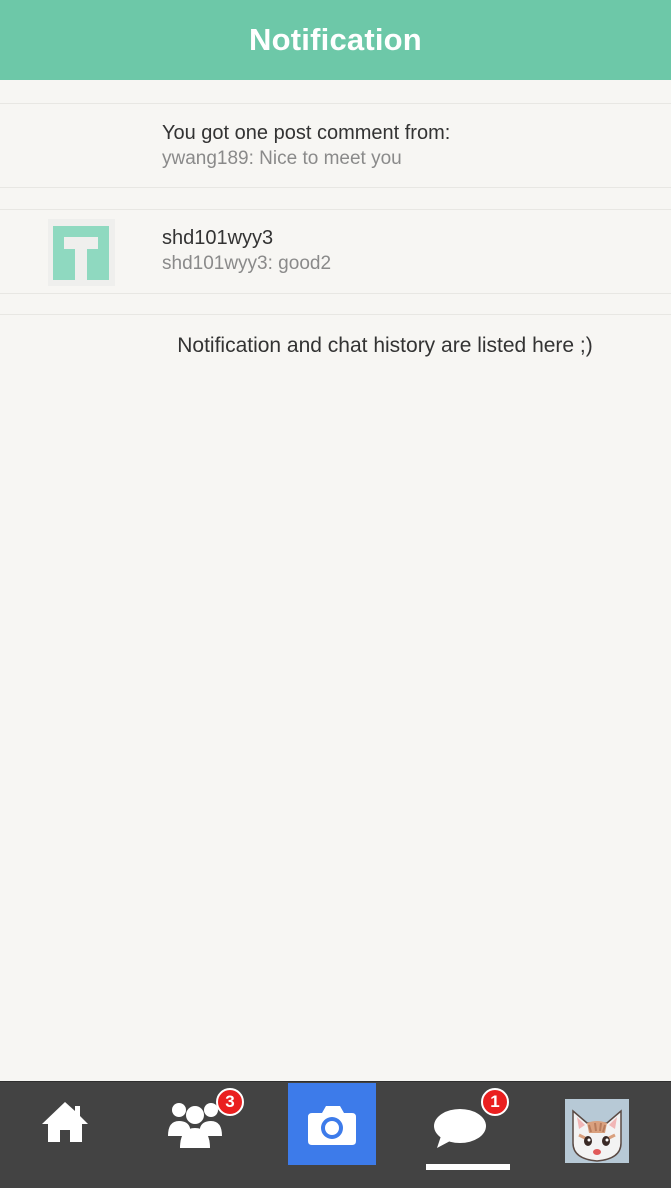 The image size is (671, 1188). What do you see at coordinates (65, 1122) in the screenshot?
I see `home-icon` at bounding box center [65, 1122].